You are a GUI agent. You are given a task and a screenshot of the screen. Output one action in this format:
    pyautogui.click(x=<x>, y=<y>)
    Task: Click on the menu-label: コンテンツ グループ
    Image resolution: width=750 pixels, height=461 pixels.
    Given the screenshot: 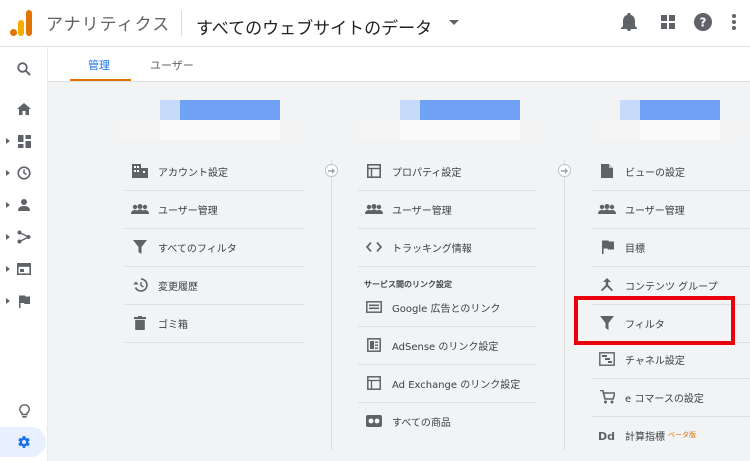 What is the action you would take?
    pyautogui.click(x=671, y=287)
    